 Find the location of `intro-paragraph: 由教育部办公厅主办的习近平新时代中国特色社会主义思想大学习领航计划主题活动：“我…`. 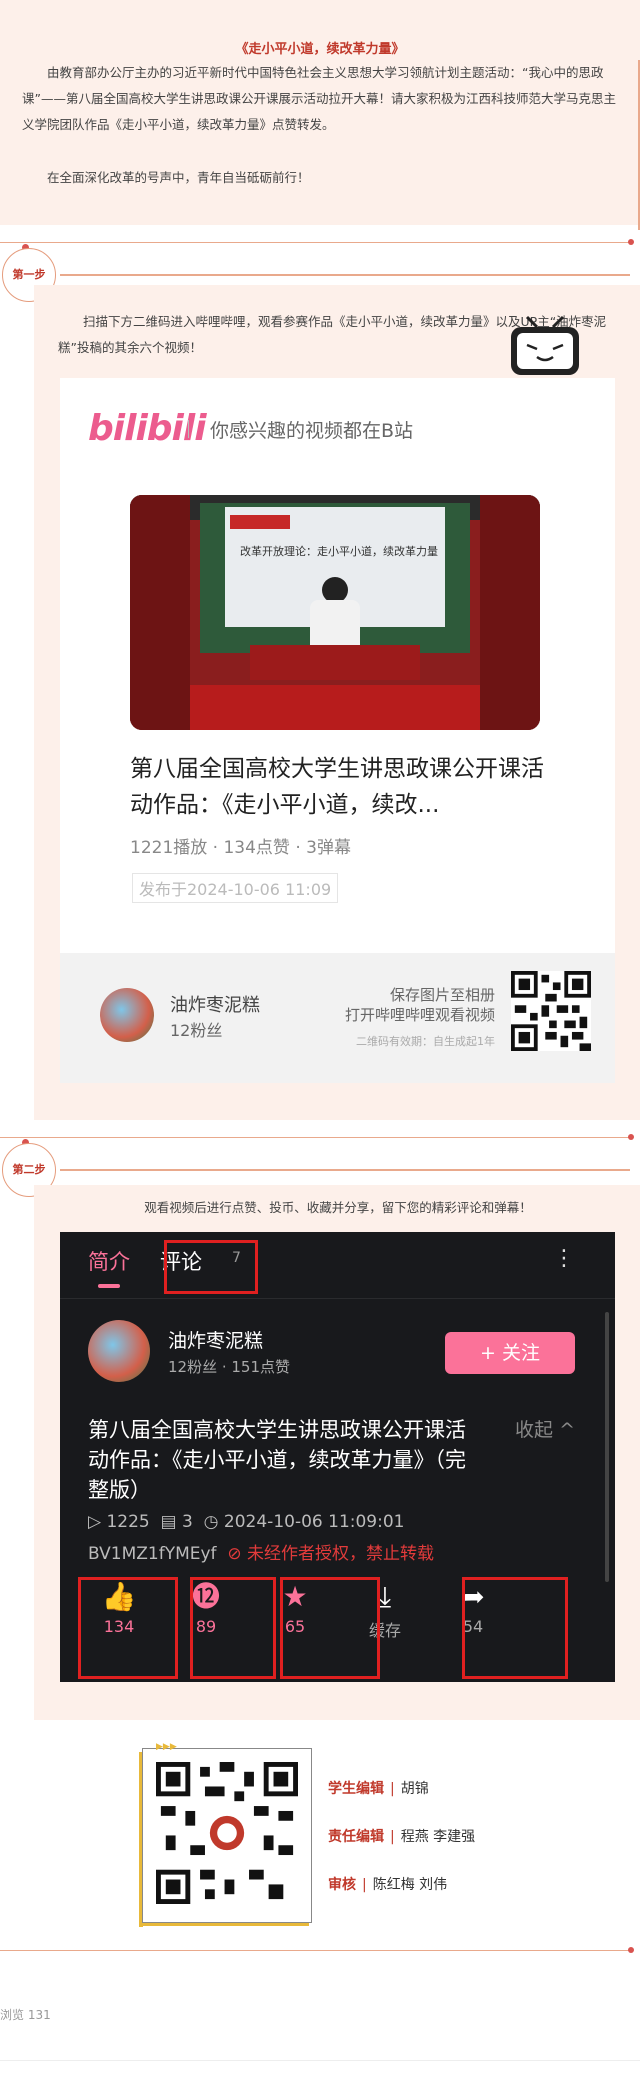

intro-paragraph: 由教育部办公厅主办的习近平新时代中国特色社会主义思想大学习领航计划主题活动：“我… is located at coordinates (319, 98).